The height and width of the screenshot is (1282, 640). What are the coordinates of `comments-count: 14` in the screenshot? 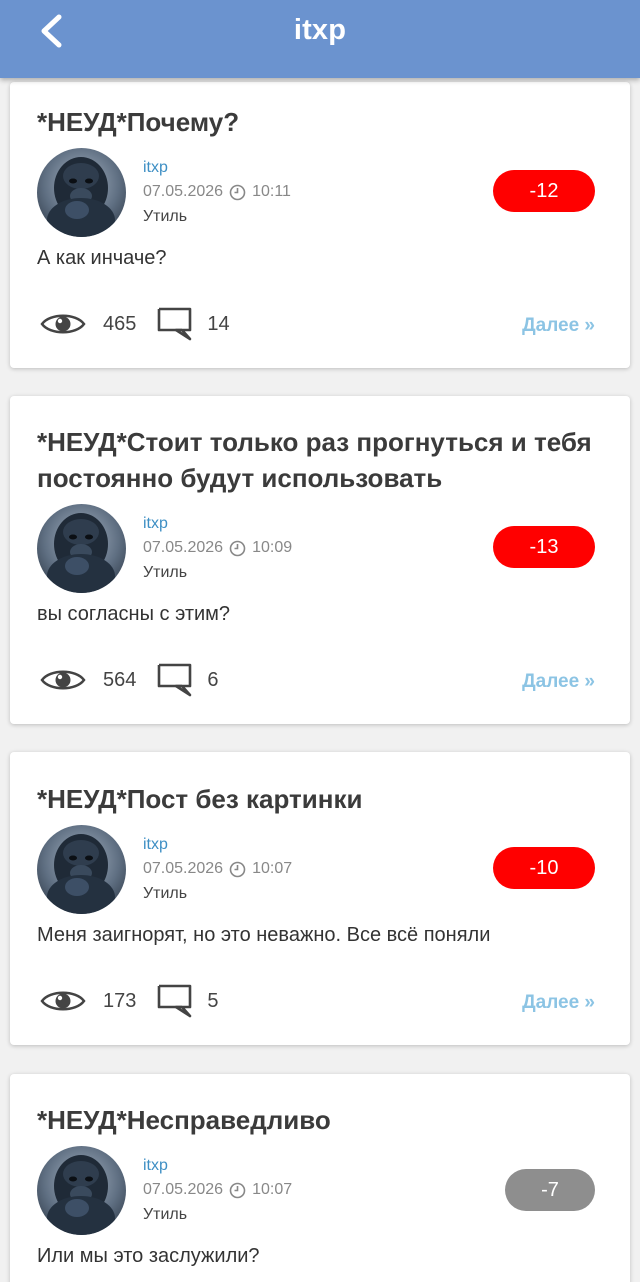 It's located at (218, 323).